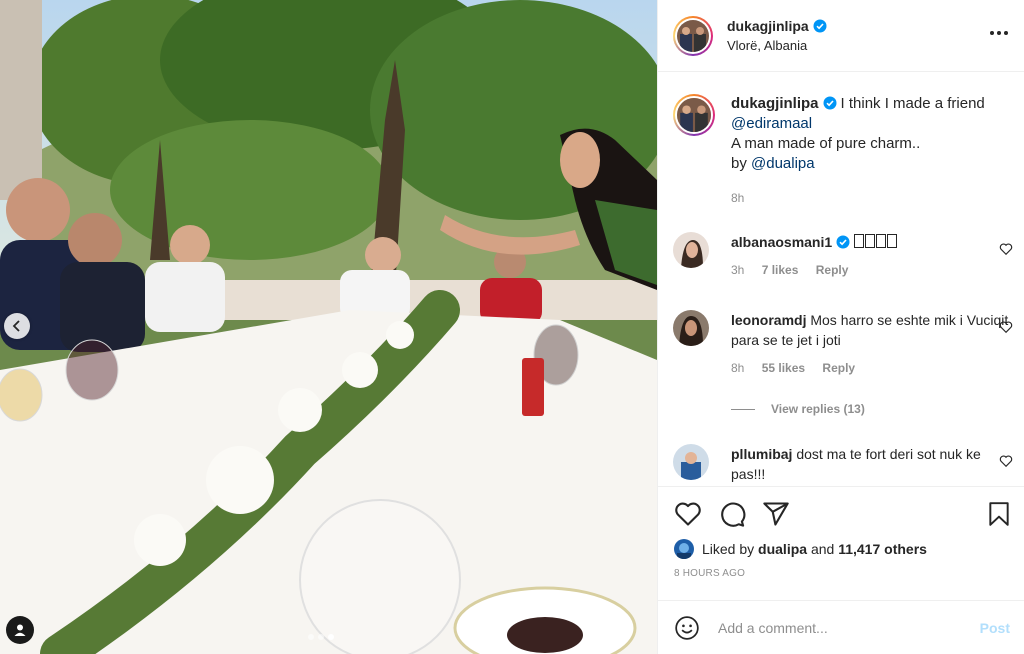 This screenshot has height=654, width=1024. I want to click on share-icon, so click(776, 514).